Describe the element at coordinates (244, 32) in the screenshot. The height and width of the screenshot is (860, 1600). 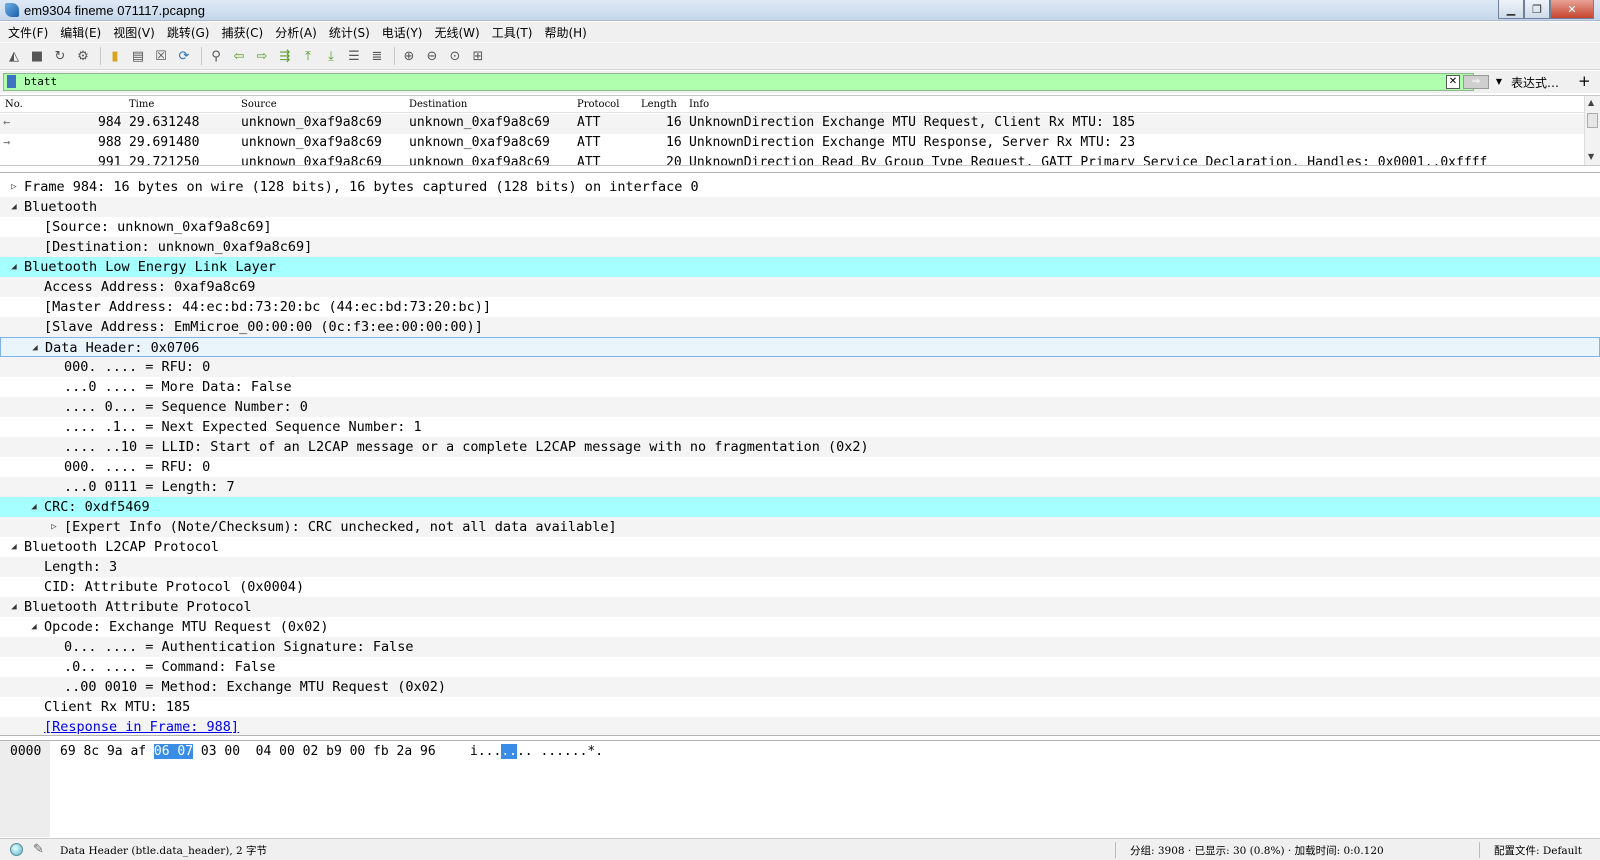
I see `menu-capture: 捕获(C)` at that location.